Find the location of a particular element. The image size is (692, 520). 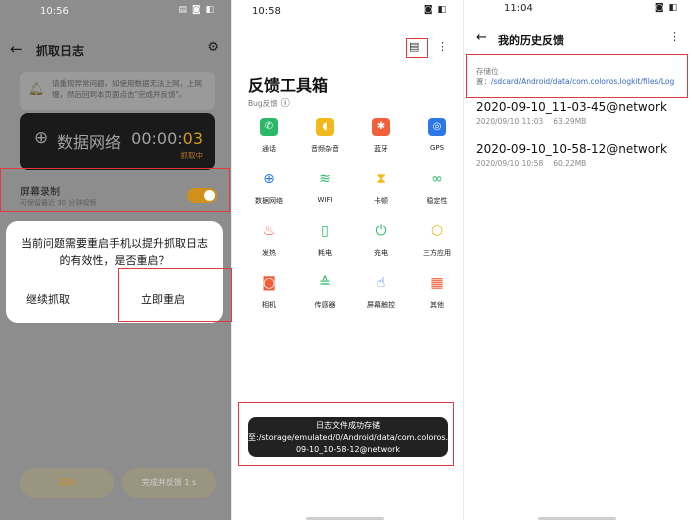

dialog-message: 当前问题需要重启手机以提升抓取日志的有效性，是否重启？ is located at coordinates (114, 252).